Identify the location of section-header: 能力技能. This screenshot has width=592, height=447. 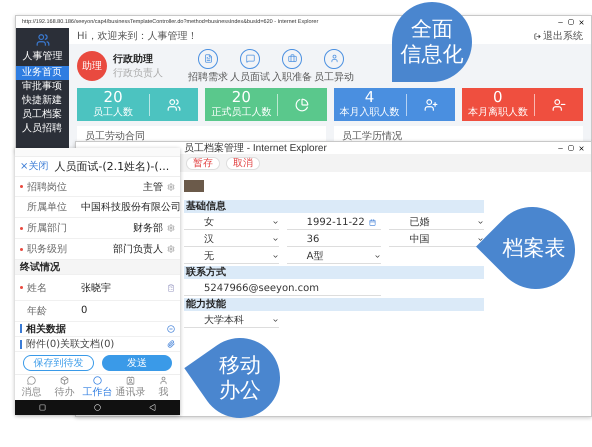
(334, 304).